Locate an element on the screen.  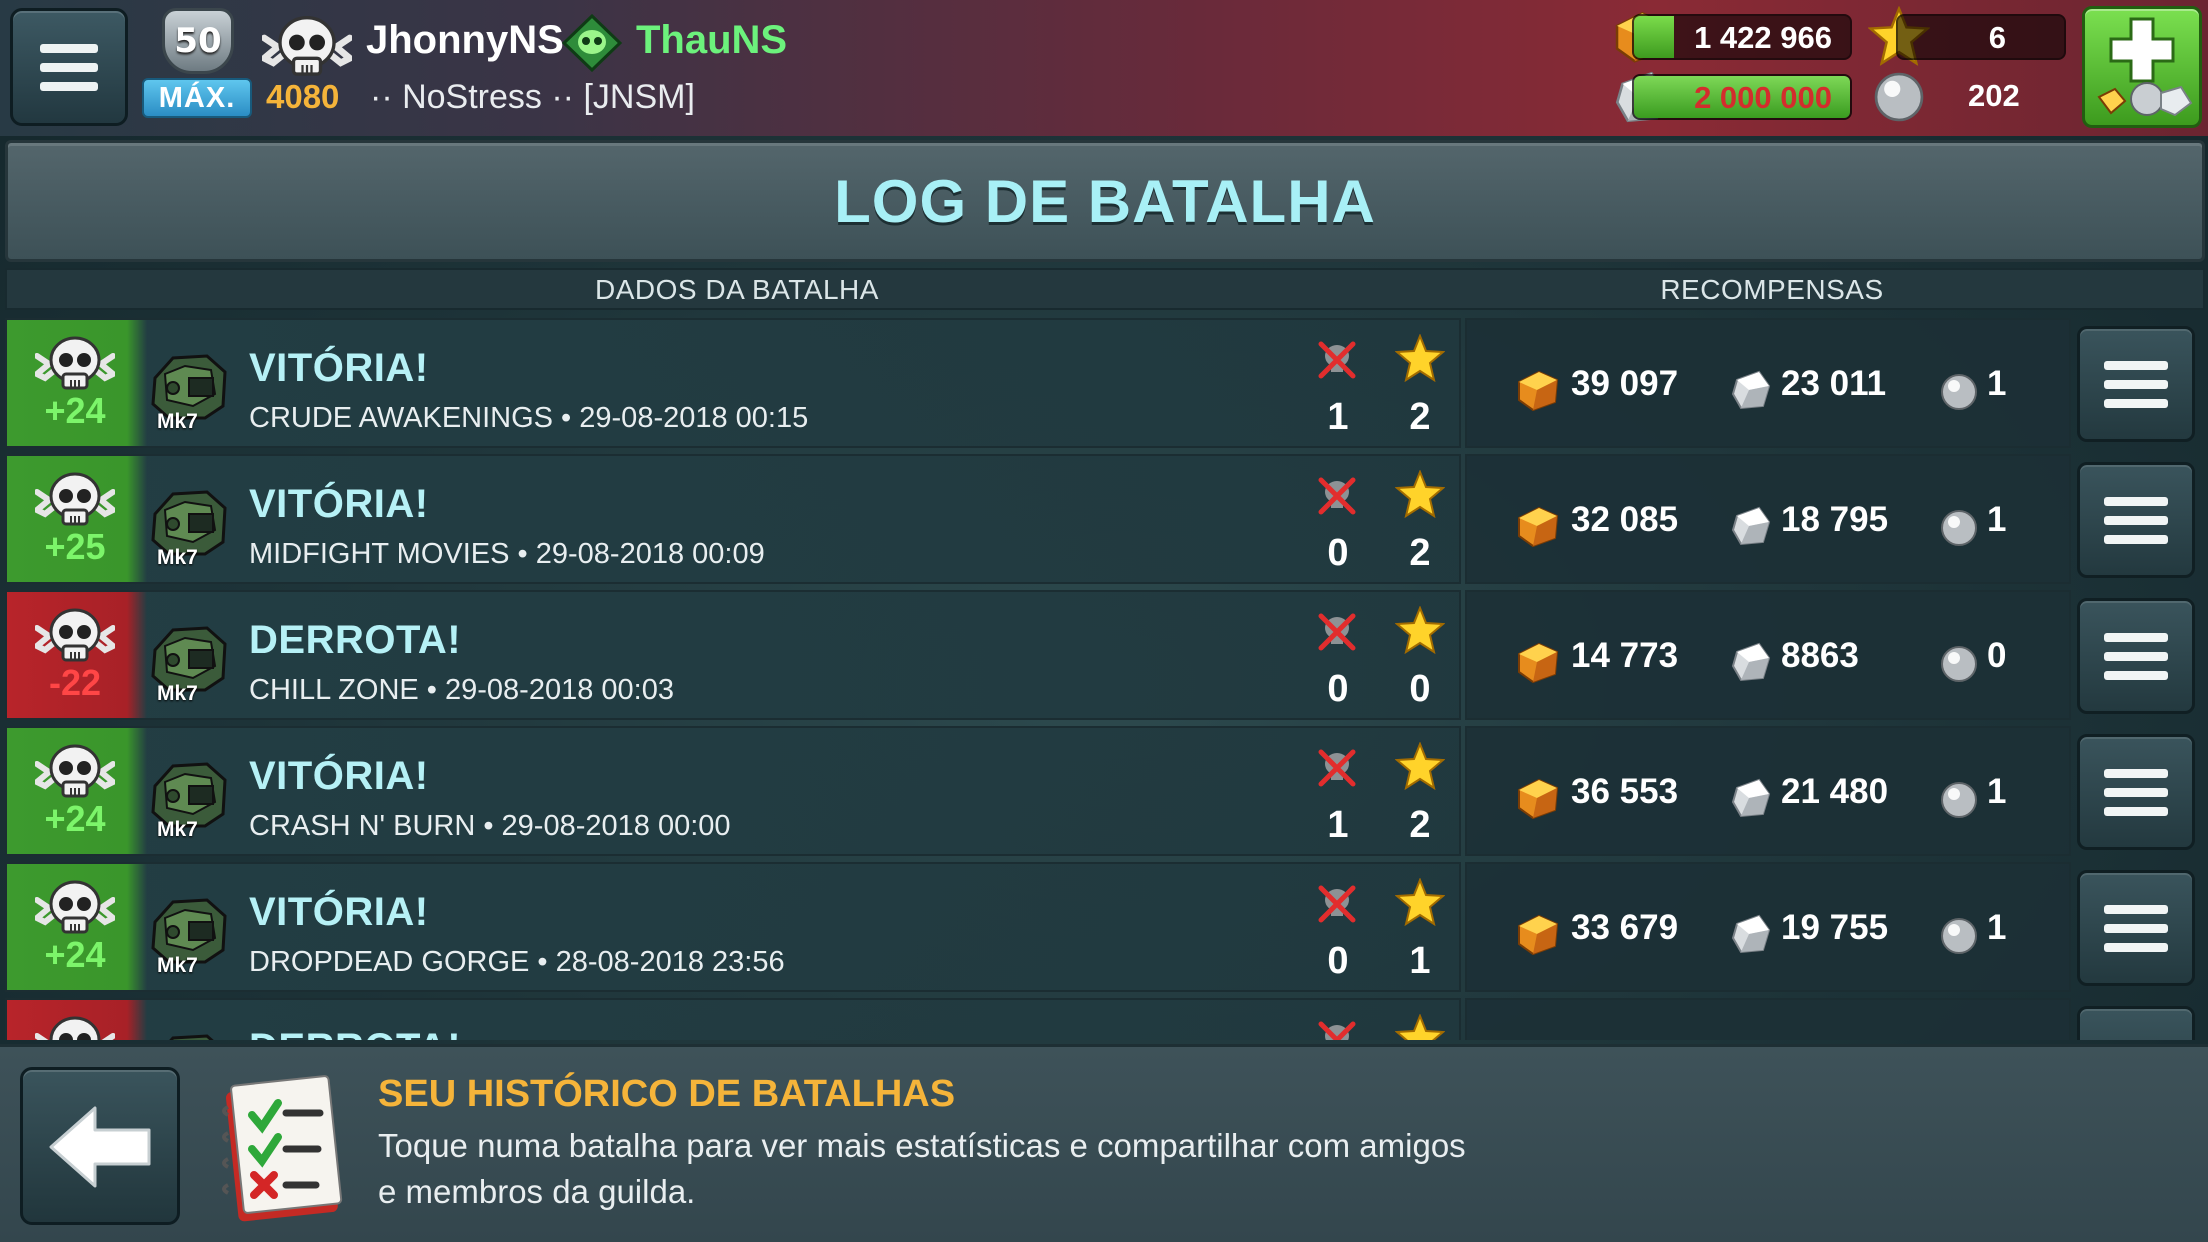
level-number: 50 is located at coordinates (198, 41).